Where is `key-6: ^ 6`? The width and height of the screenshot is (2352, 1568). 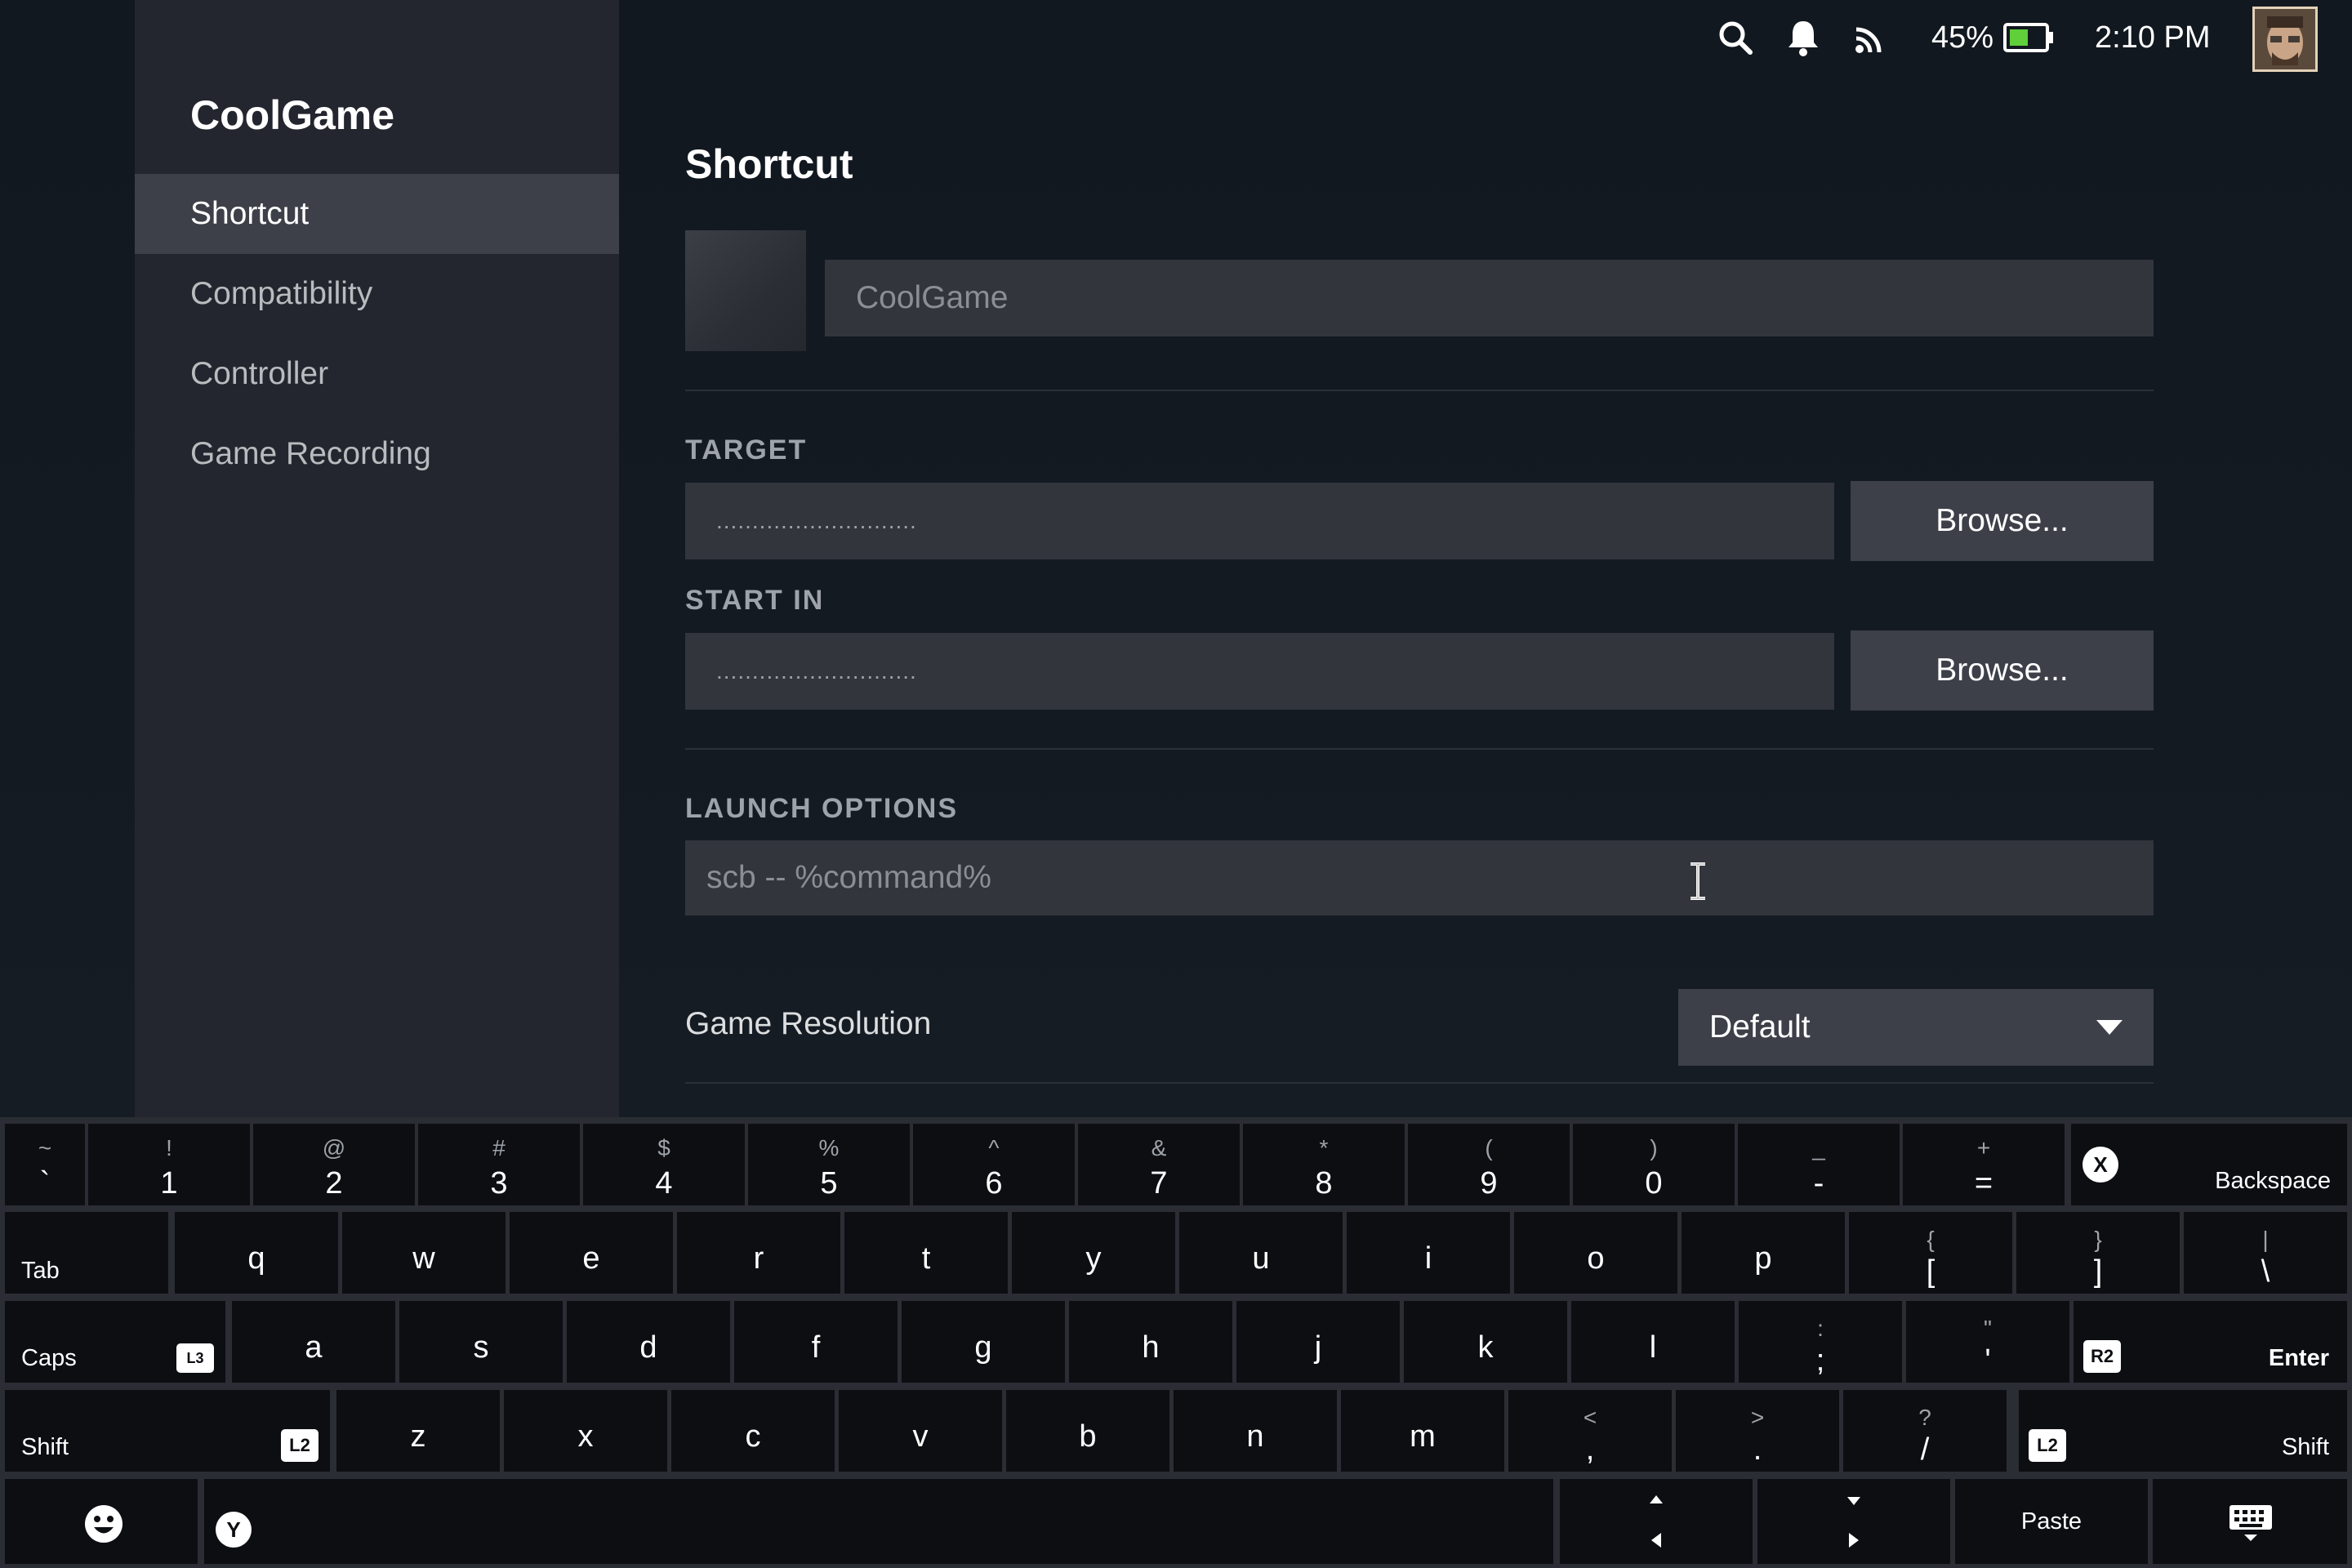 key-6: ^ 6 is located at coordinates (994, 1164).